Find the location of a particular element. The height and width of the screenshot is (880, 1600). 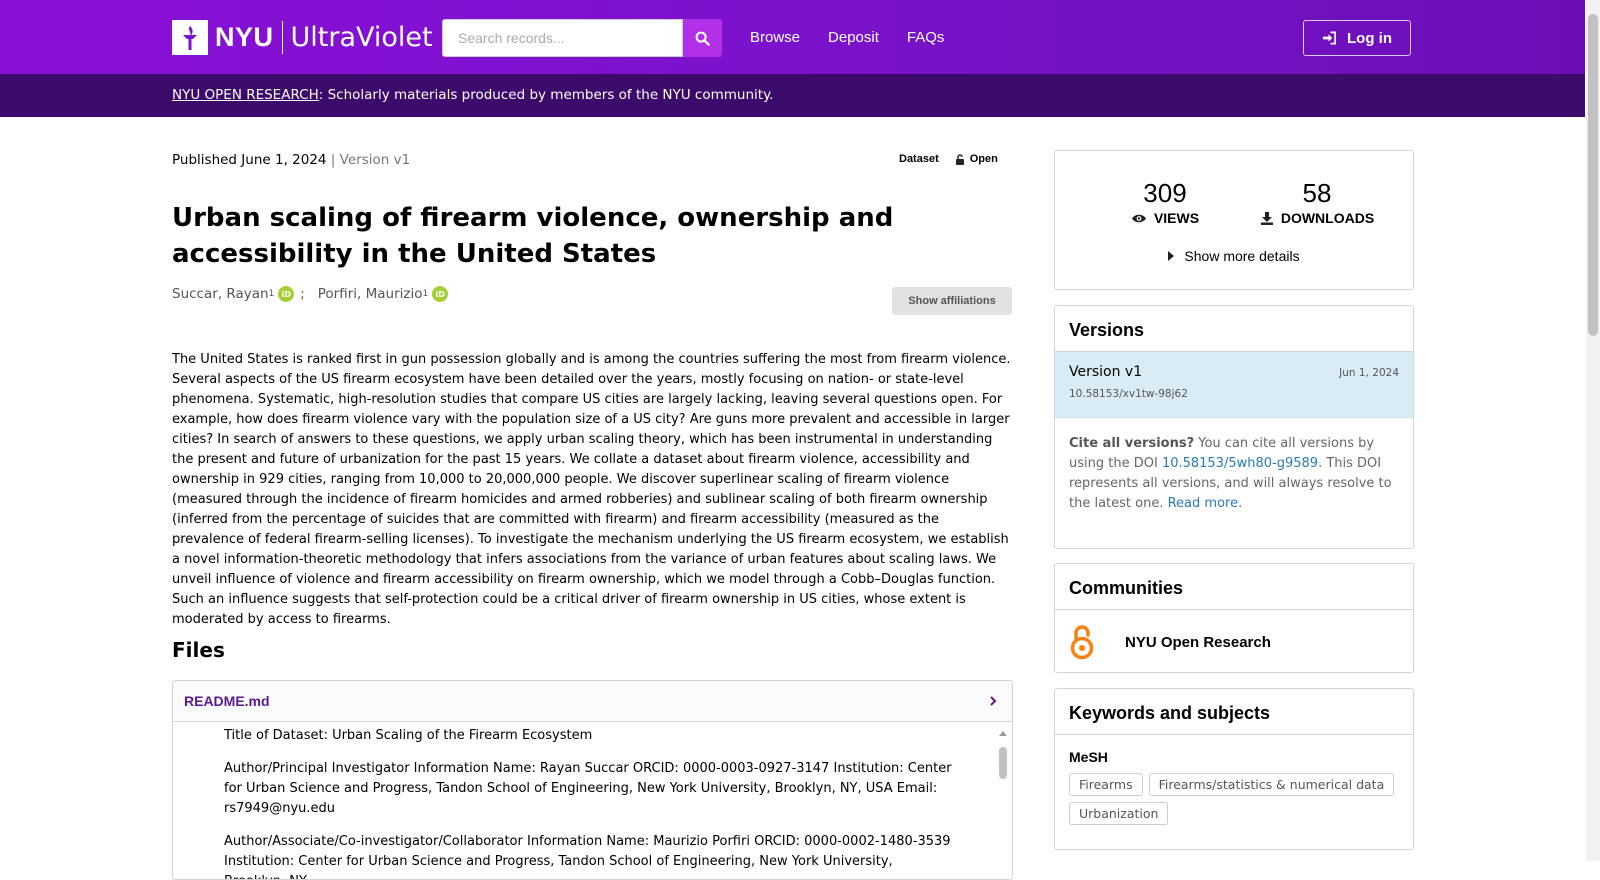

readme-filename: README.md is located at coordinates (227, 701).